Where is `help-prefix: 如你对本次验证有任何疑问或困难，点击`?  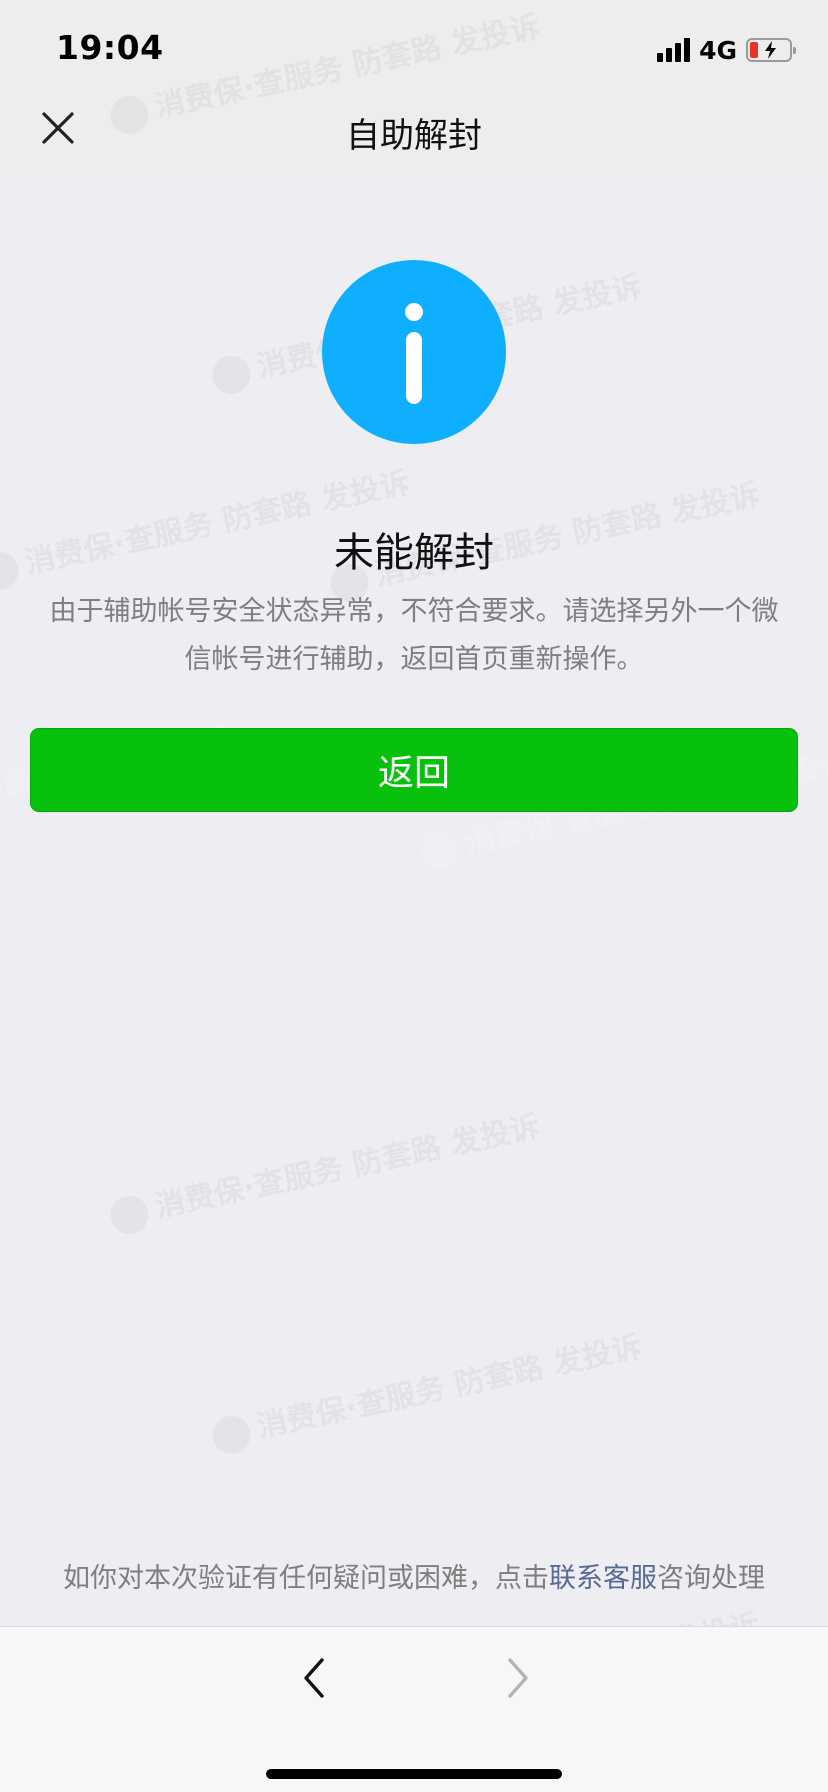 help-prefix: 如你对本次验证有任何疑问或困难，点击 is located at coordinates (306, 1578).